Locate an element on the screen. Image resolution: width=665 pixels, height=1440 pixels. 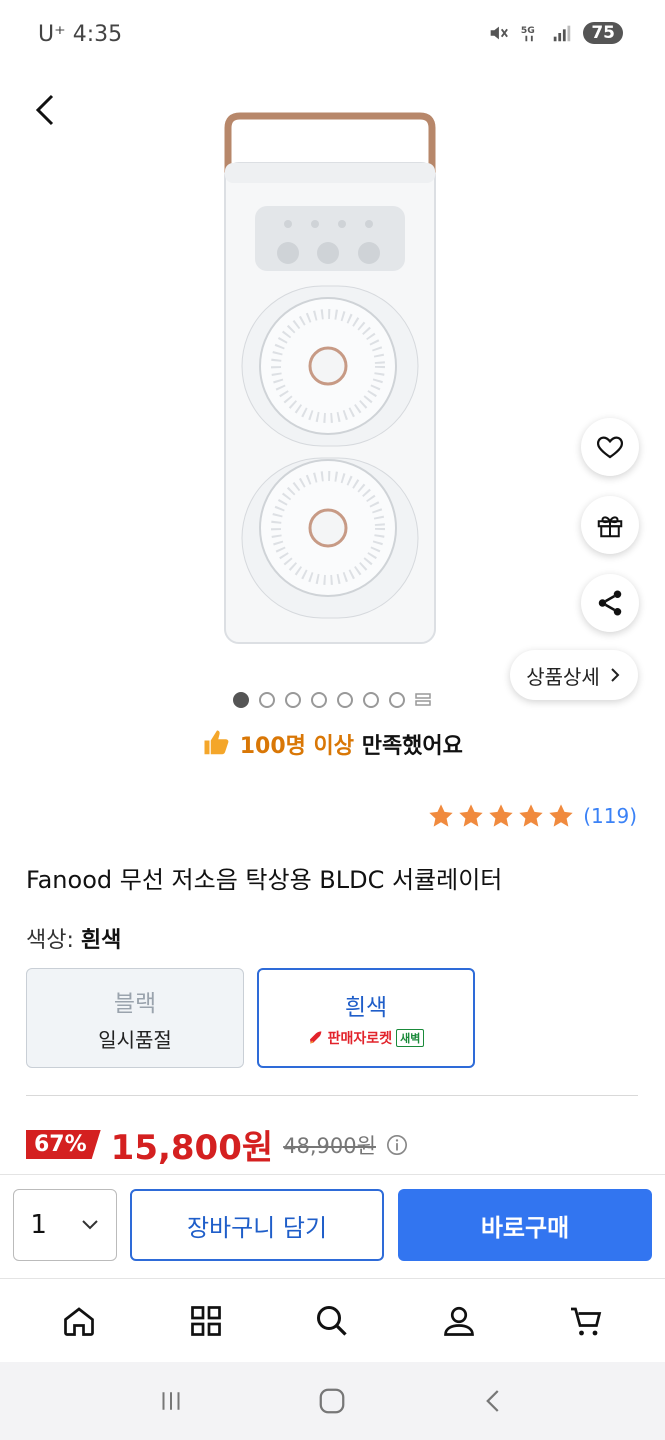
battery-indicator: 75 is located at coordinates (603, 33).